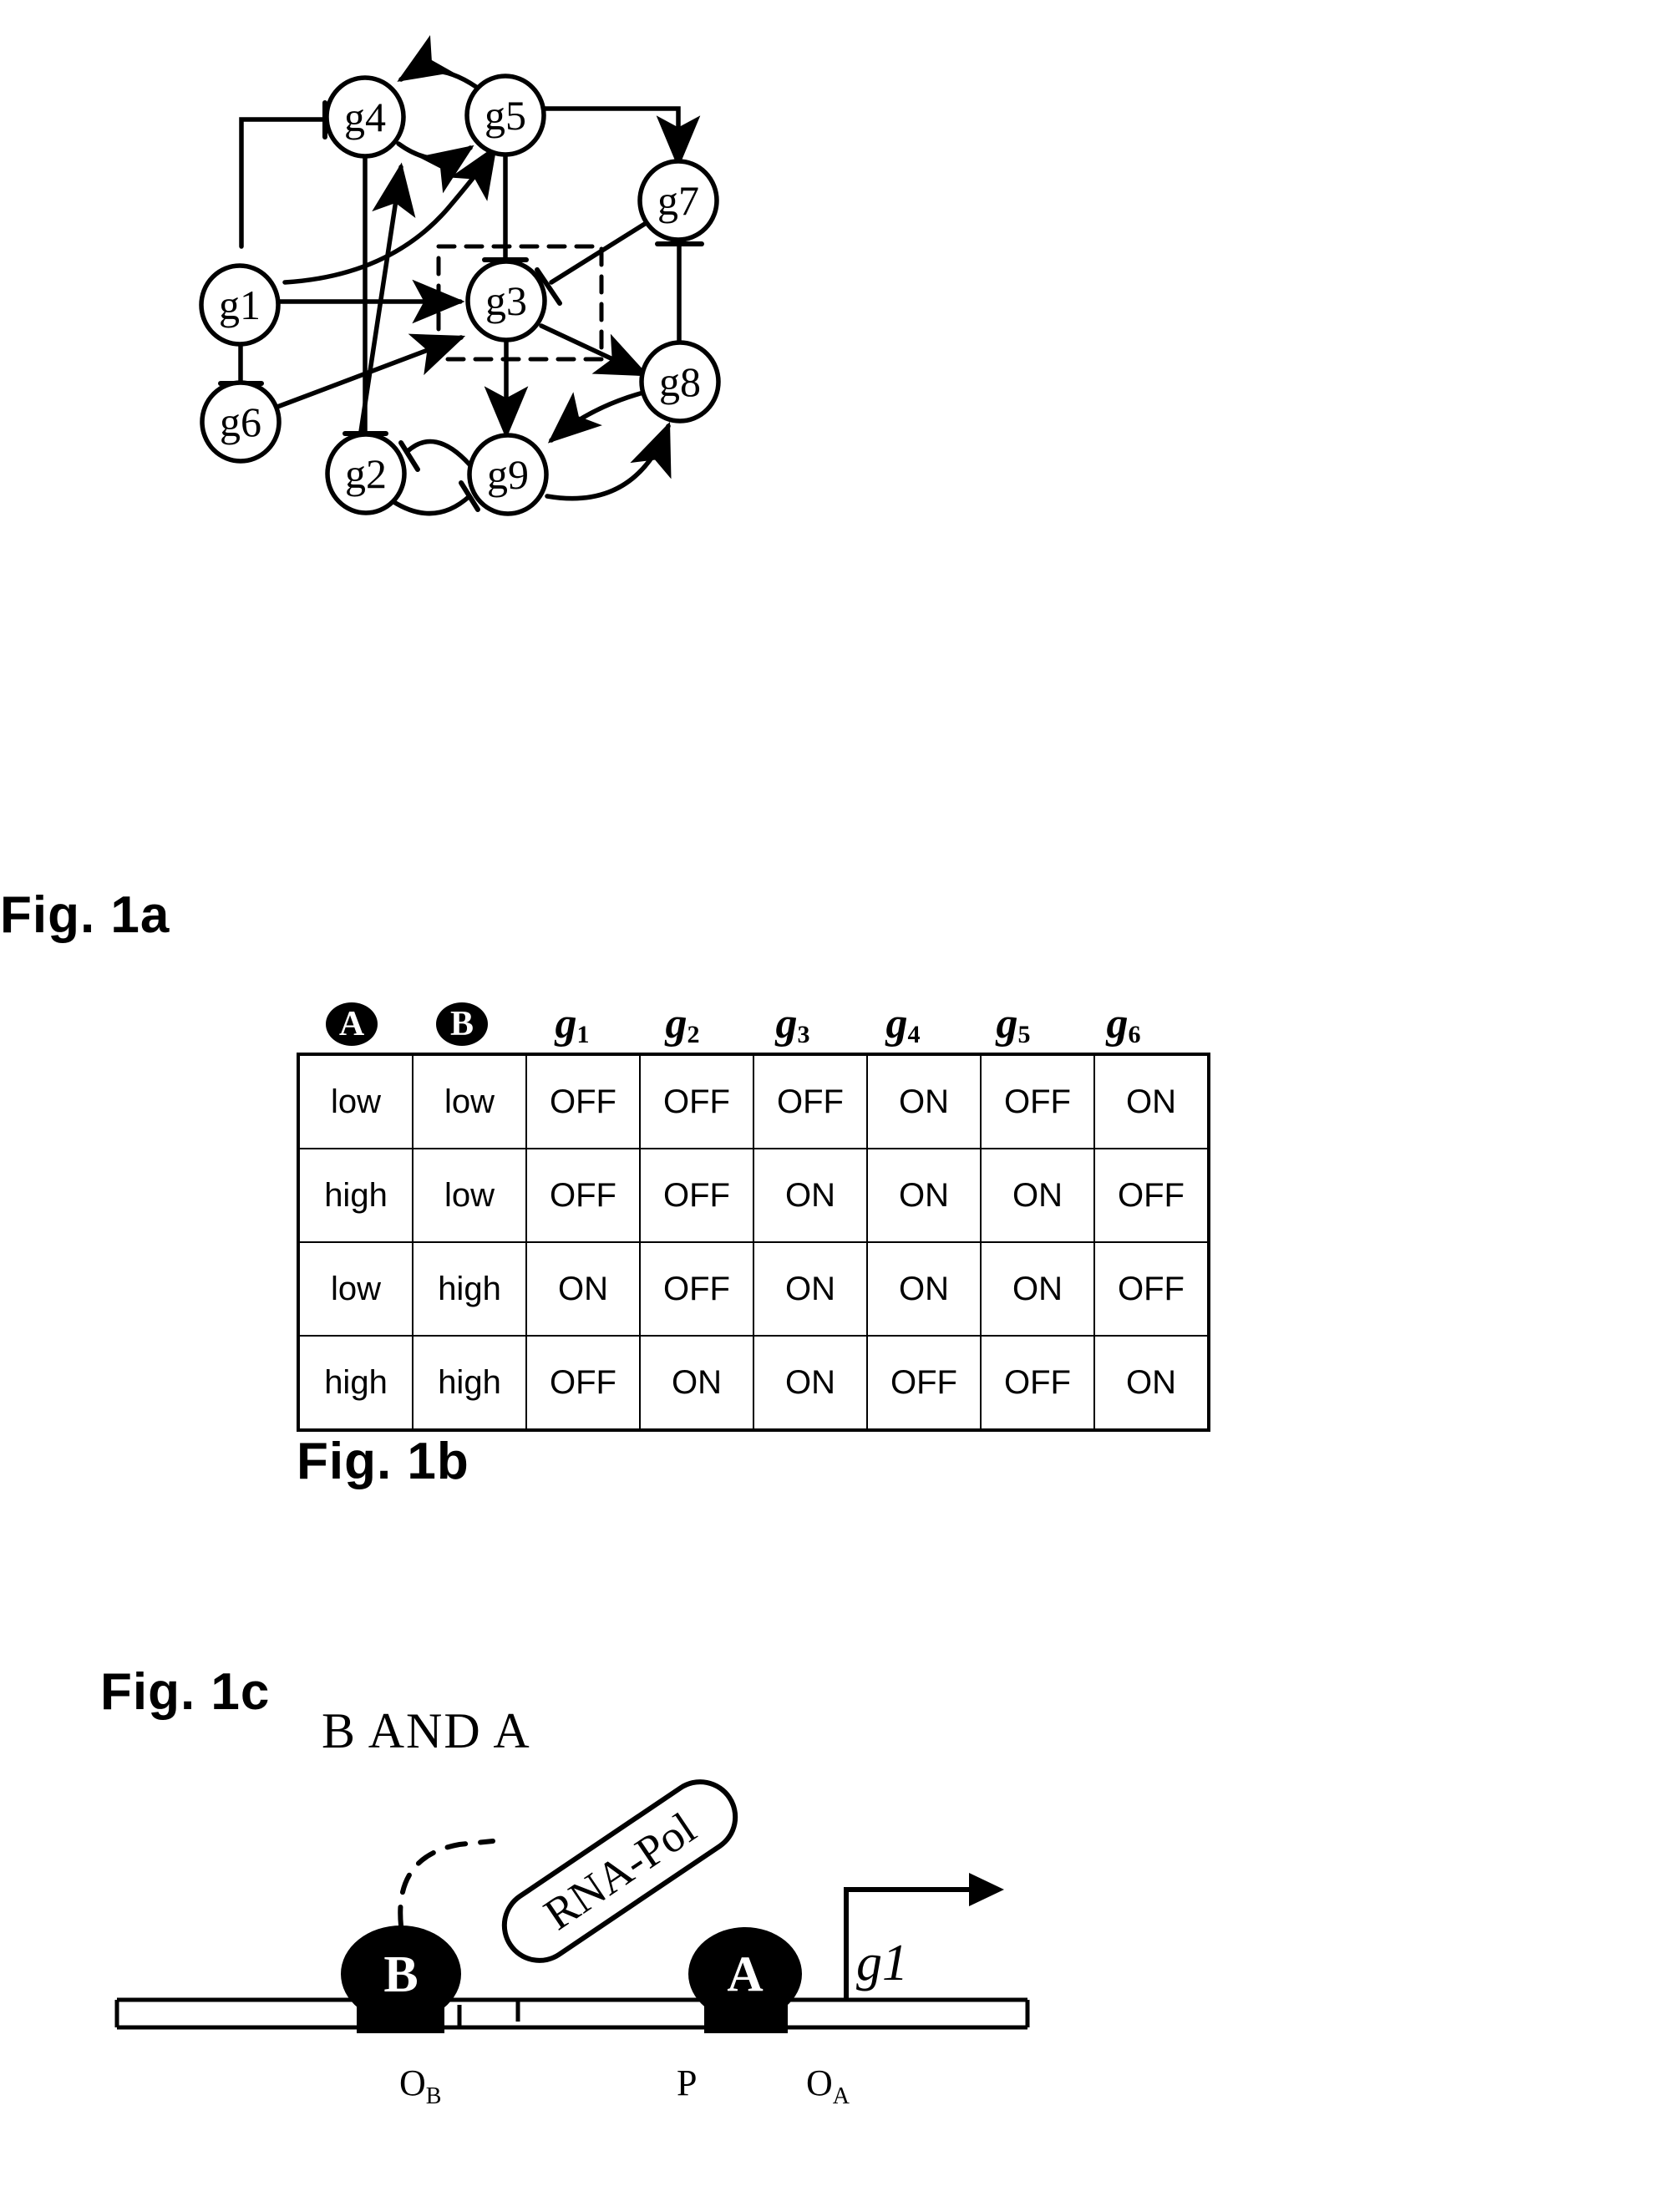 Image resolution: width=1654 pixels, height=2212 pixels. I want to click on figure-1b-caption: Fig. 1b, so click(383, 1461).